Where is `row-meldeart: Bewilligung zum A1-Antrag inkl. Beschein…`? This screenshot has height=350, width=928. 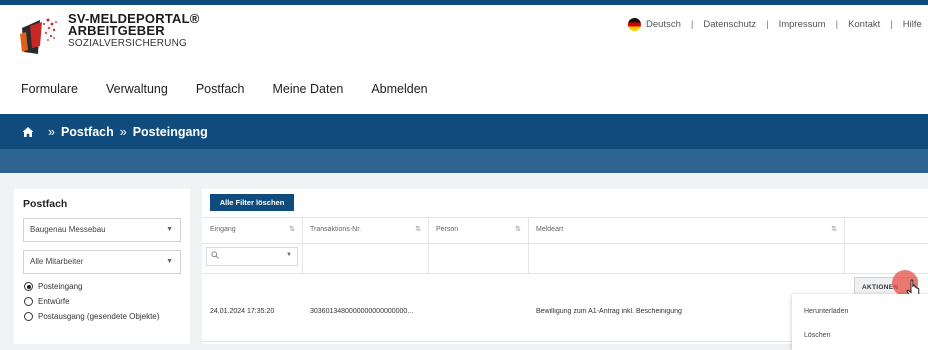 row-meldeart: Bewilligung zum A1-Antrag inkl. Beschein… is located at coordinates (609, 311).